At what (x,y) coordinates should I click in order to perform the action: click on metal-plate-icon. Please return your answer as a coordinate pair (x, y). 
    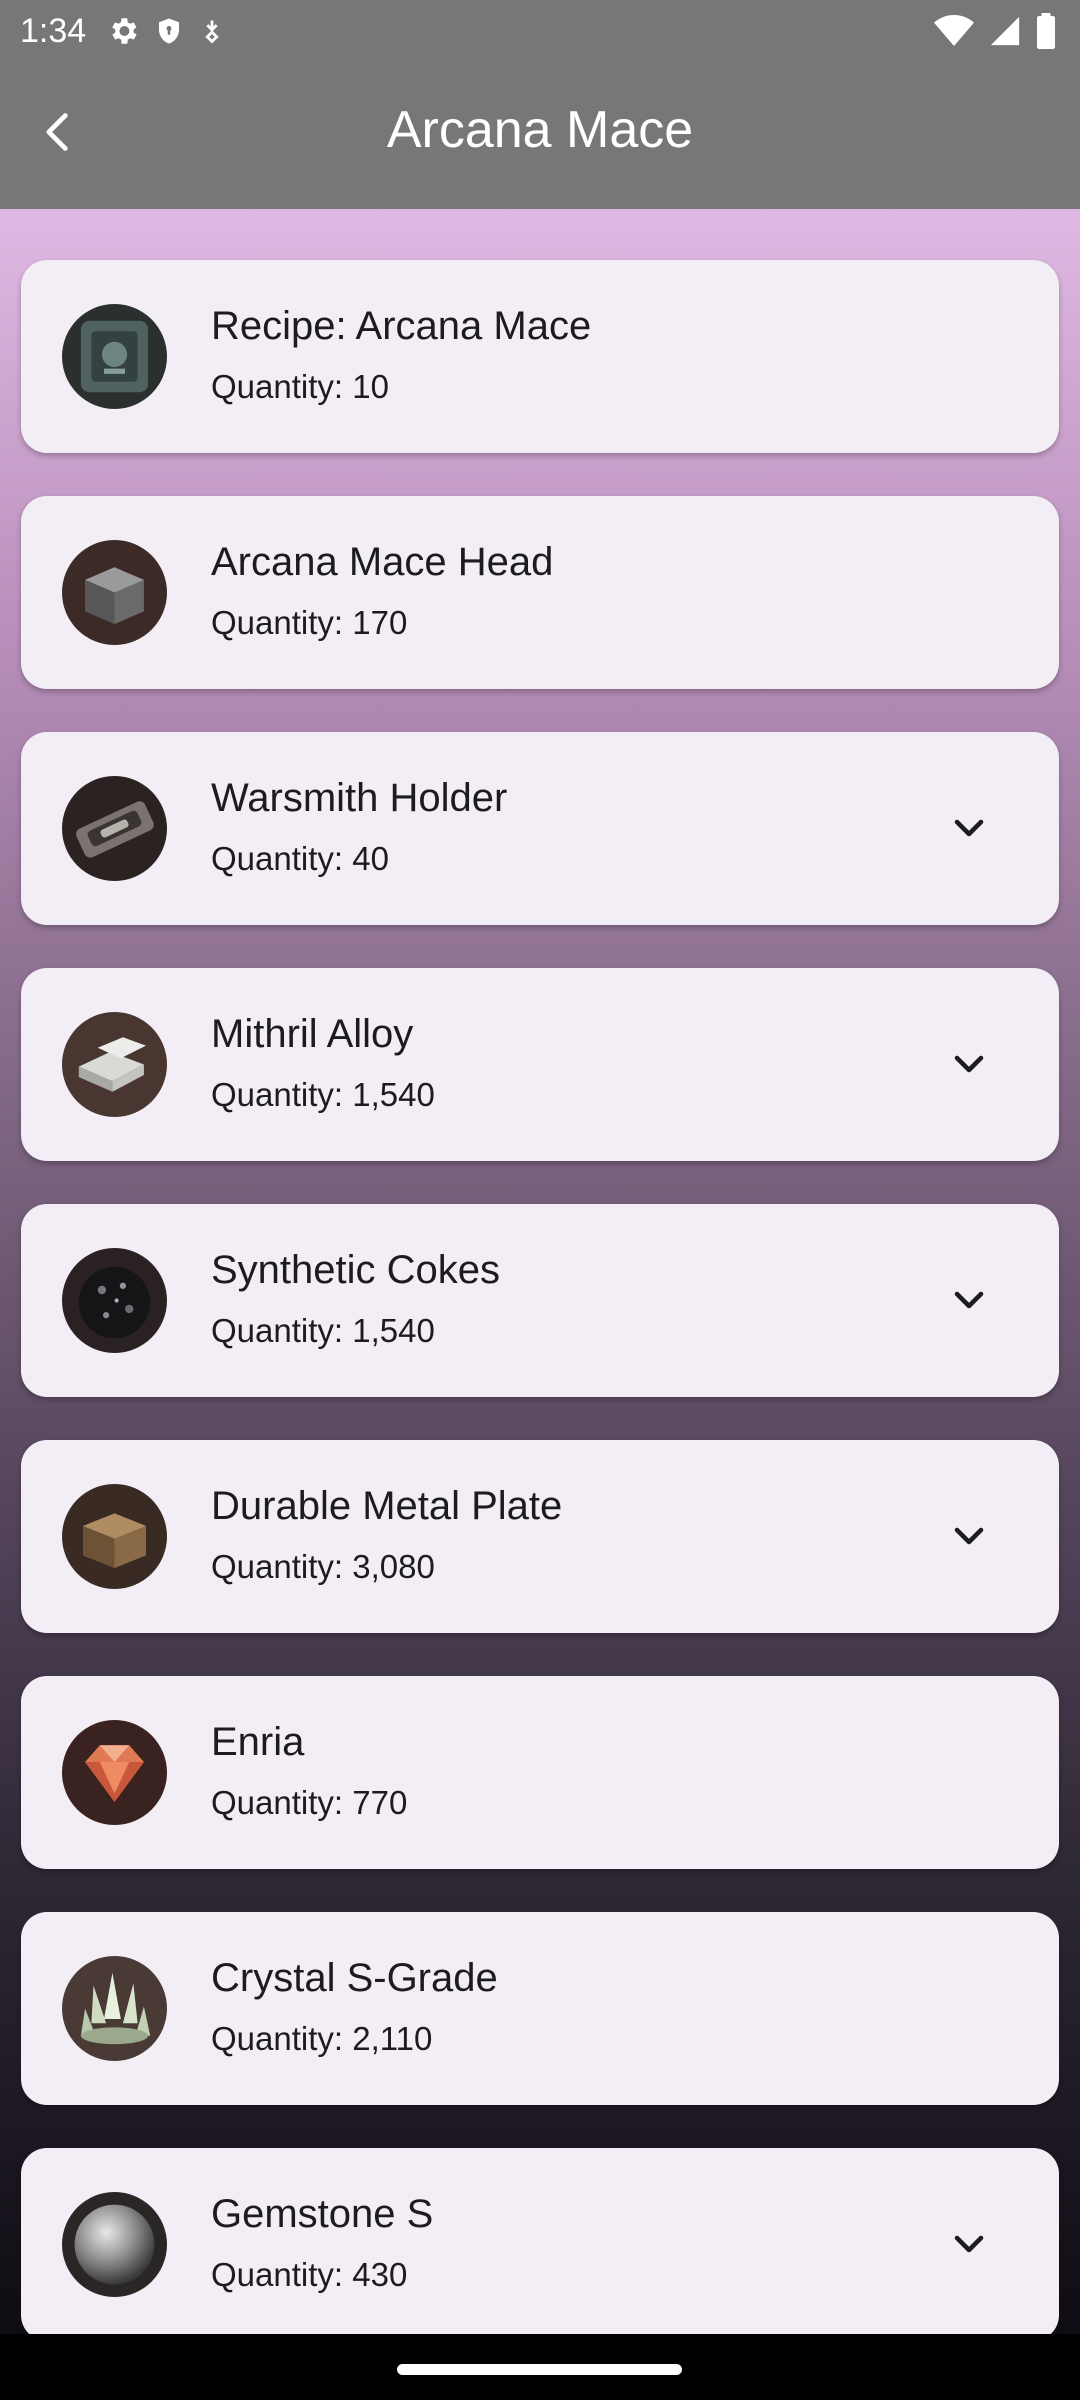
    Looking at the image, I should click on (114, 1536).